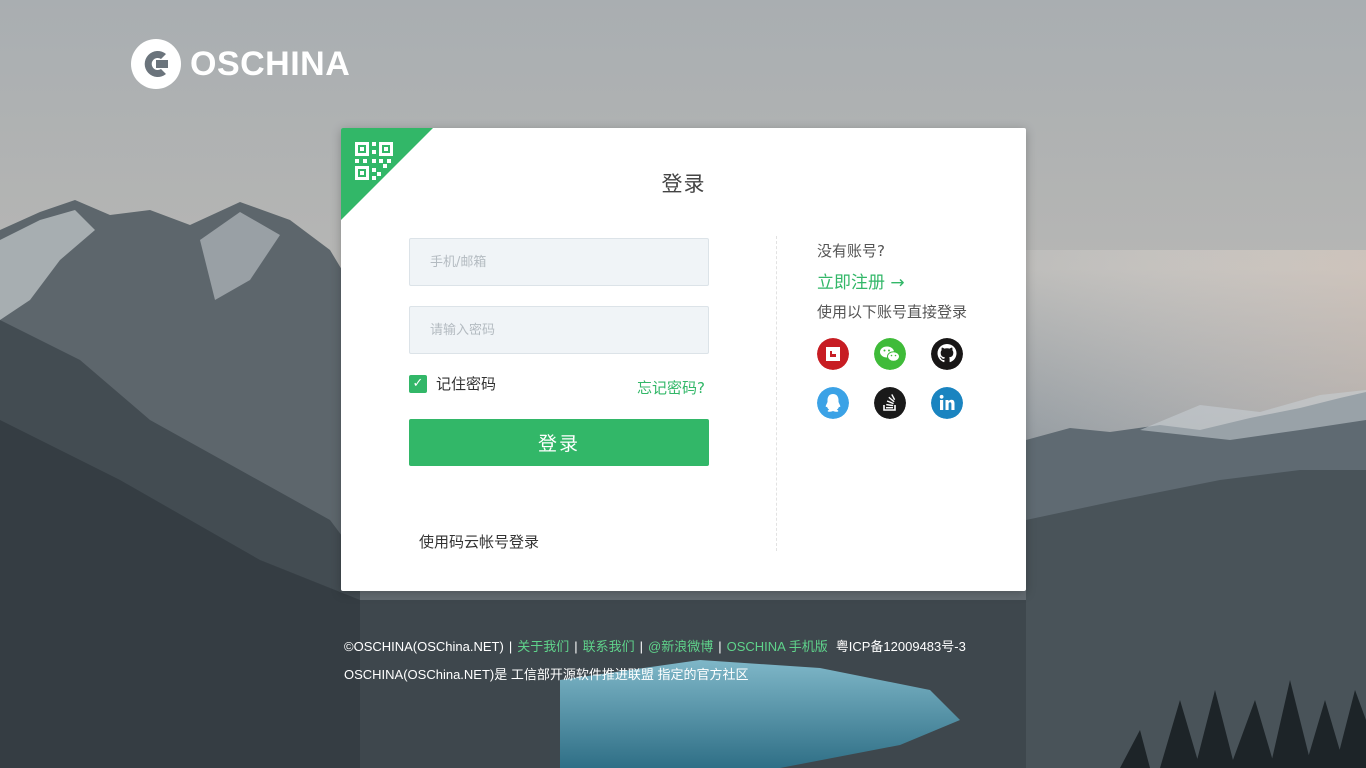 Image resolution: width=1366 pixels, height=768 pixels. I want to click on gitee-account-login-link: 使用码云帐号登录, so click(479, 541).